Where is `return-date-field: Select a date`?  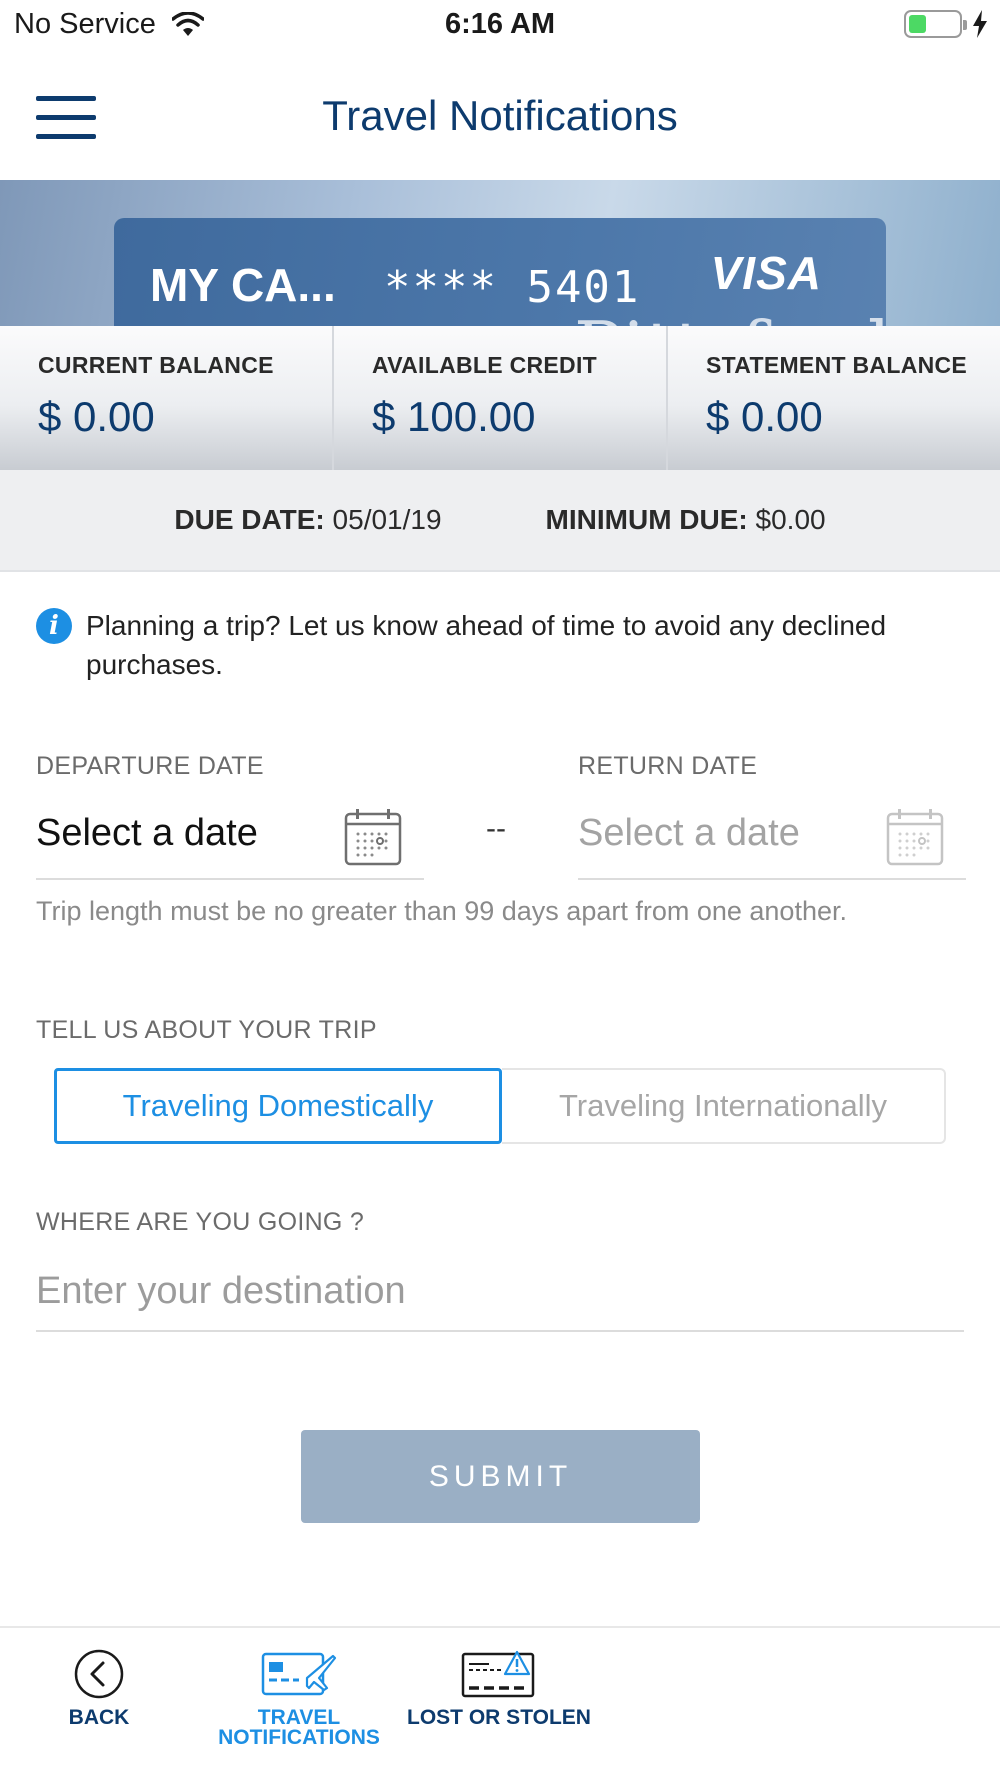 return-date-field: Select a date is located at coordinates (772, 835).